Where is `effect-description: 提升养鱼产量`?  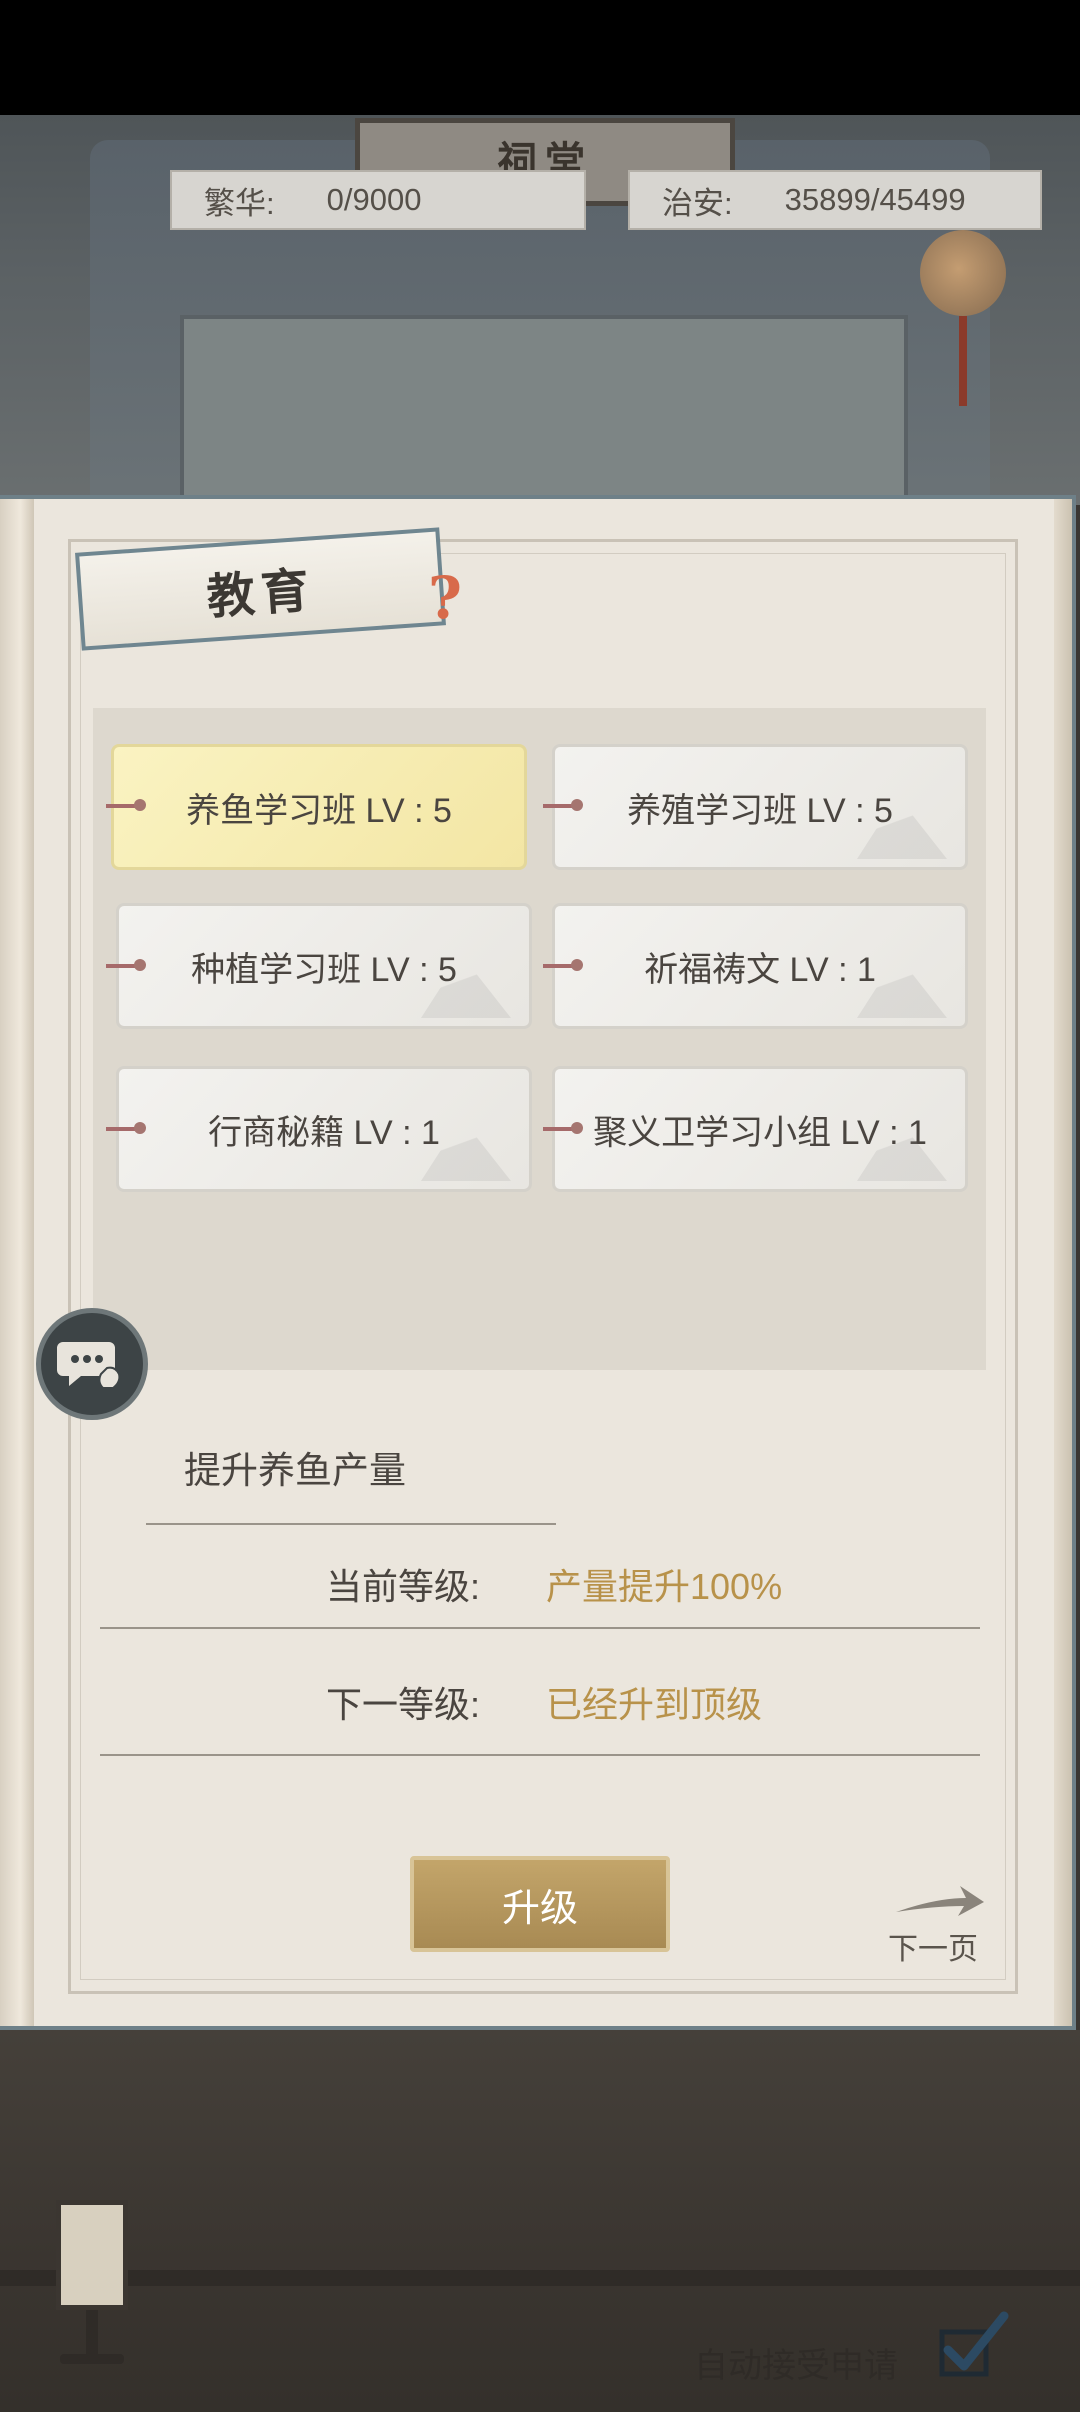
effect-description: 提升养鱼产量 is located at coordinates (295, 1470).